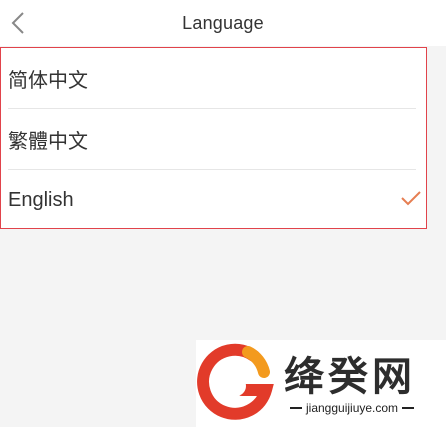 This screenshot has height=427, width=446. I want to click on page-title: Language, so click(223, 22).